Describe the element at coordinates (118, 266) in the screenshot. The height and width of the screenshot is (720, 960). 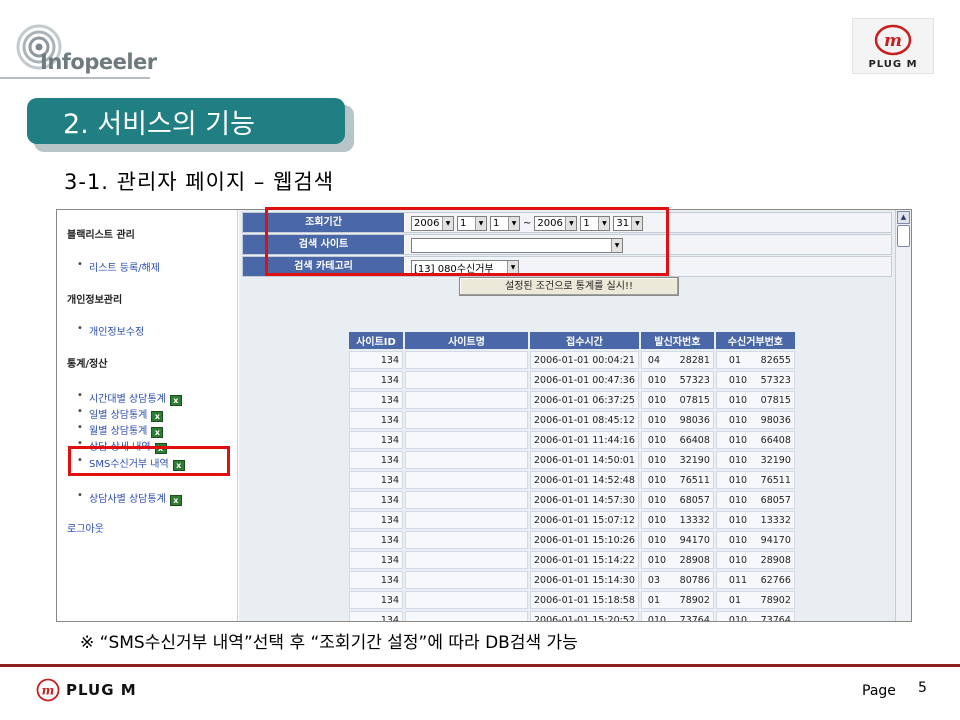
I see `sidebar-item-list-register: 리스트 등록/해제` at that location.